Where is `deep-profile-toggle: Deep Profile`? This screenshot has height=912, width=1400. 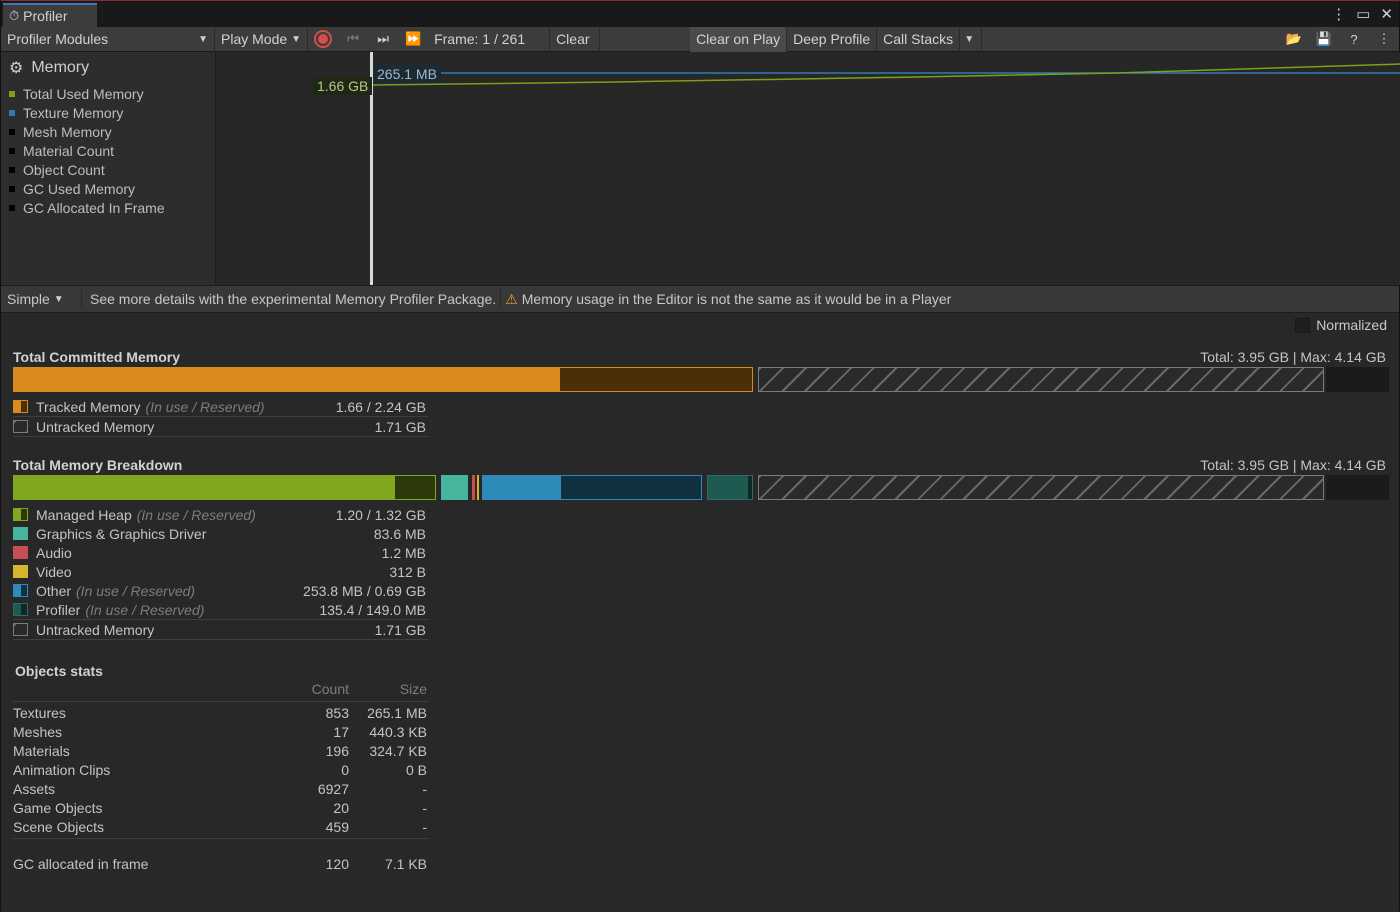 deep-profile-toggle: Deep Profile is located at coordinates (832, 39).